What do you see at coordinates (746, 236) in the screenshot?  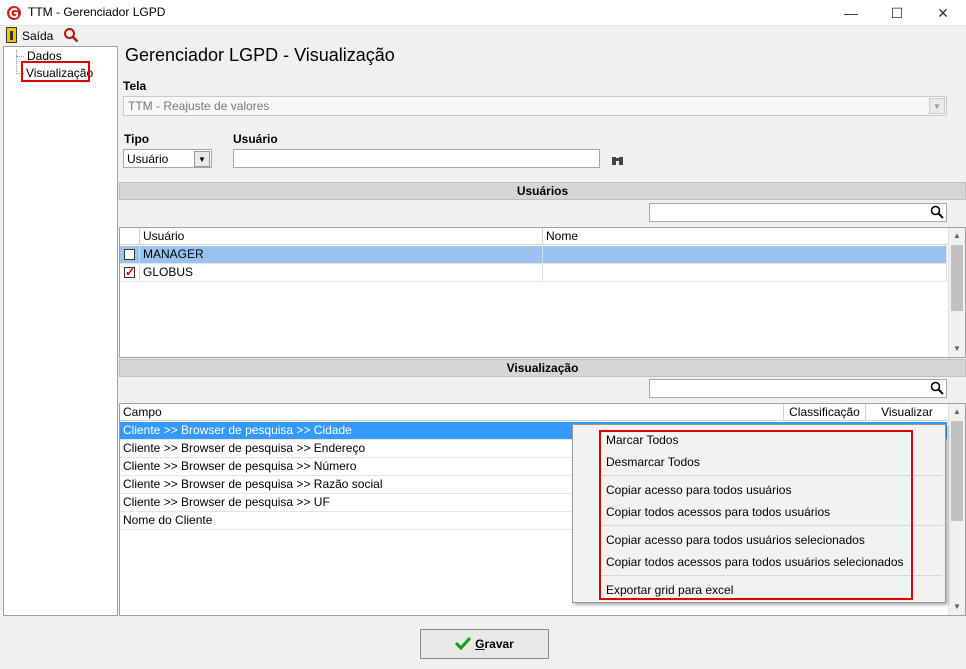 I see `col-header-nome: Nome` at bounding box center [746, 236].